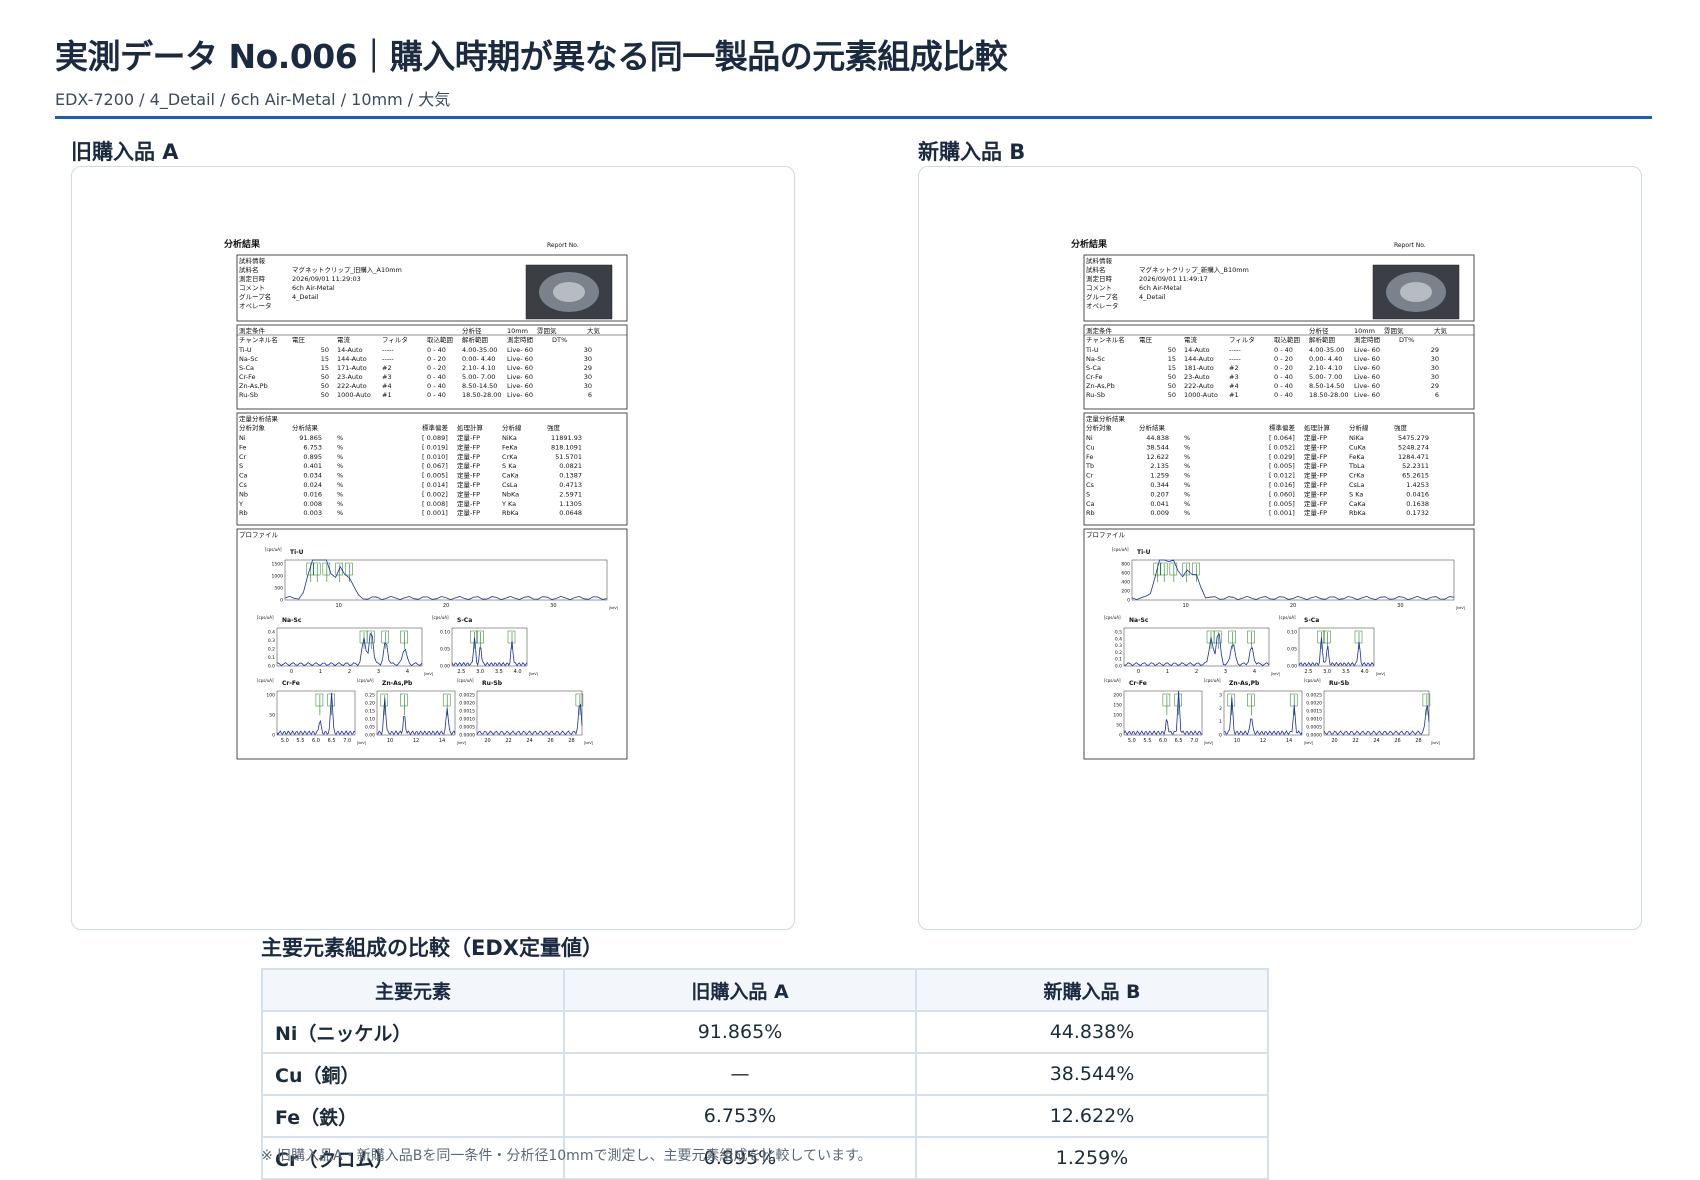  Describe the element at coordinates (594, 330) in the screenshot. I see `condition-extra: 大気` at that location.